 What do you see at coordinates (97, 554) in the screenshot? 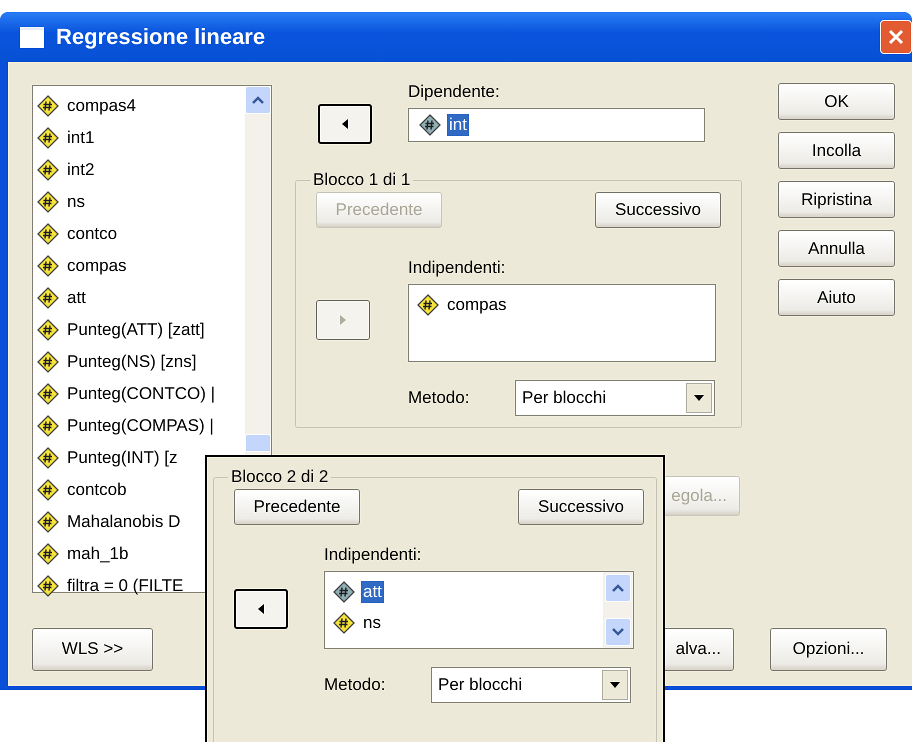
I see `variable-name: mah_1b` at bounding box center [97, 554].